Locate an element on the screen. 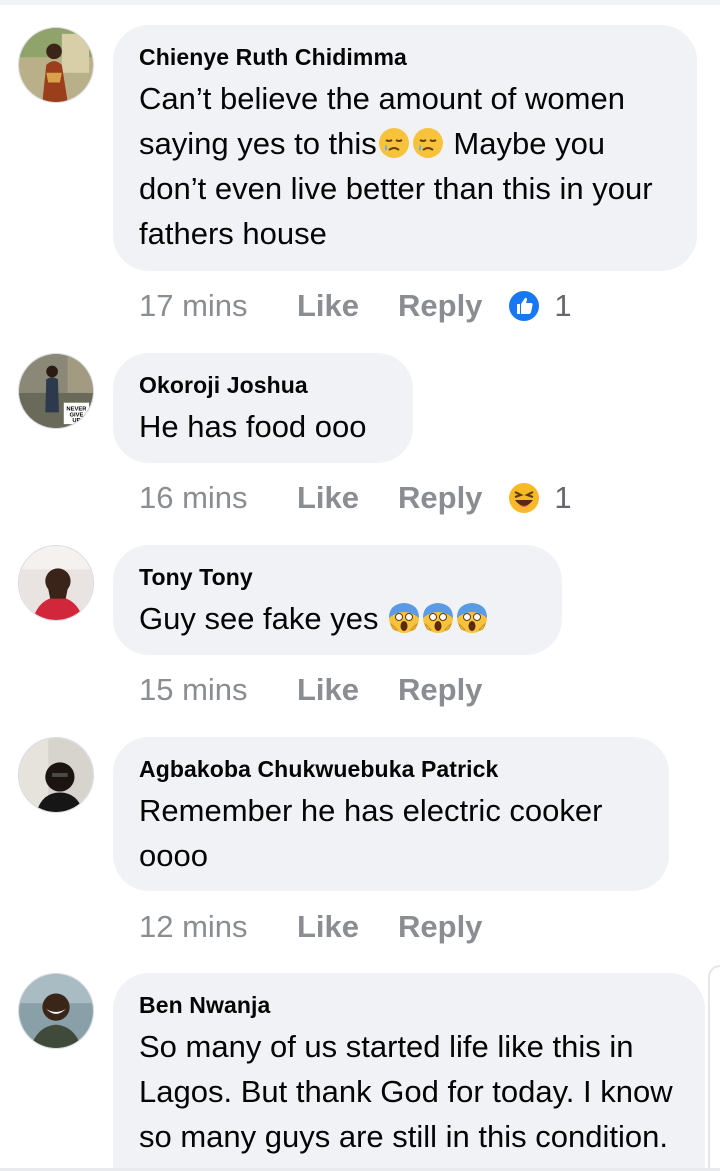 Image resolution: width=720 pixels, height=1171 pixels. like-reaction-icon is located at coordinates (524, 306).